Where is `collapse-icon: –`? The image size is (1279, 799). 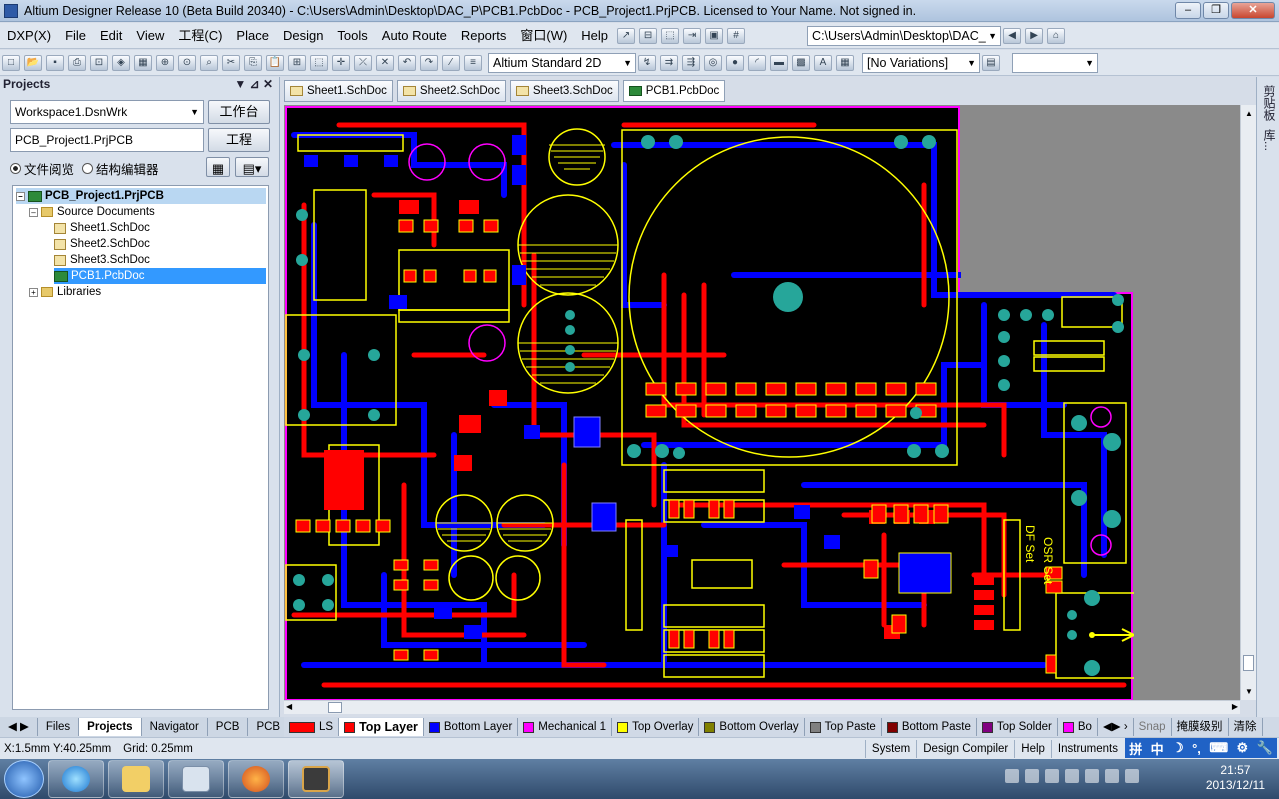 collapse-icon: – is located at coordinates (33, 212).